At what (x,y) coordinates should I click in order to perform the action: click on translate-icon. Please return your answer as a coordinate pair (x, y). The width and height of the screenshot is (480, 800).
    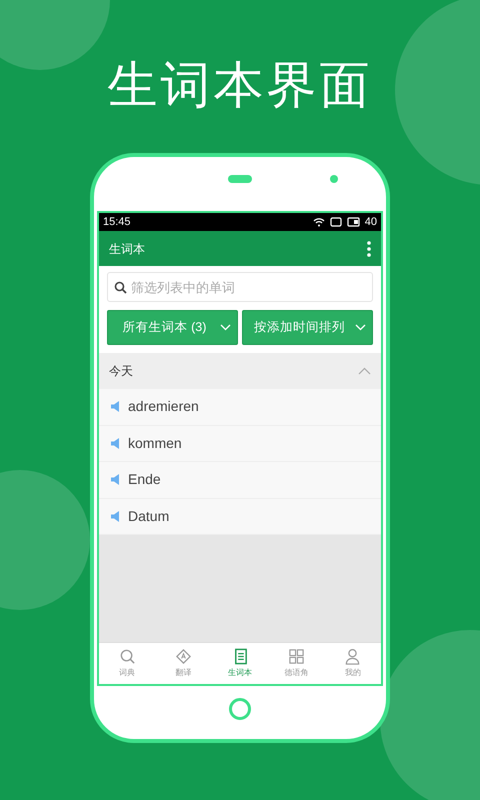
    Looking at the image, I should click on (183, 656).